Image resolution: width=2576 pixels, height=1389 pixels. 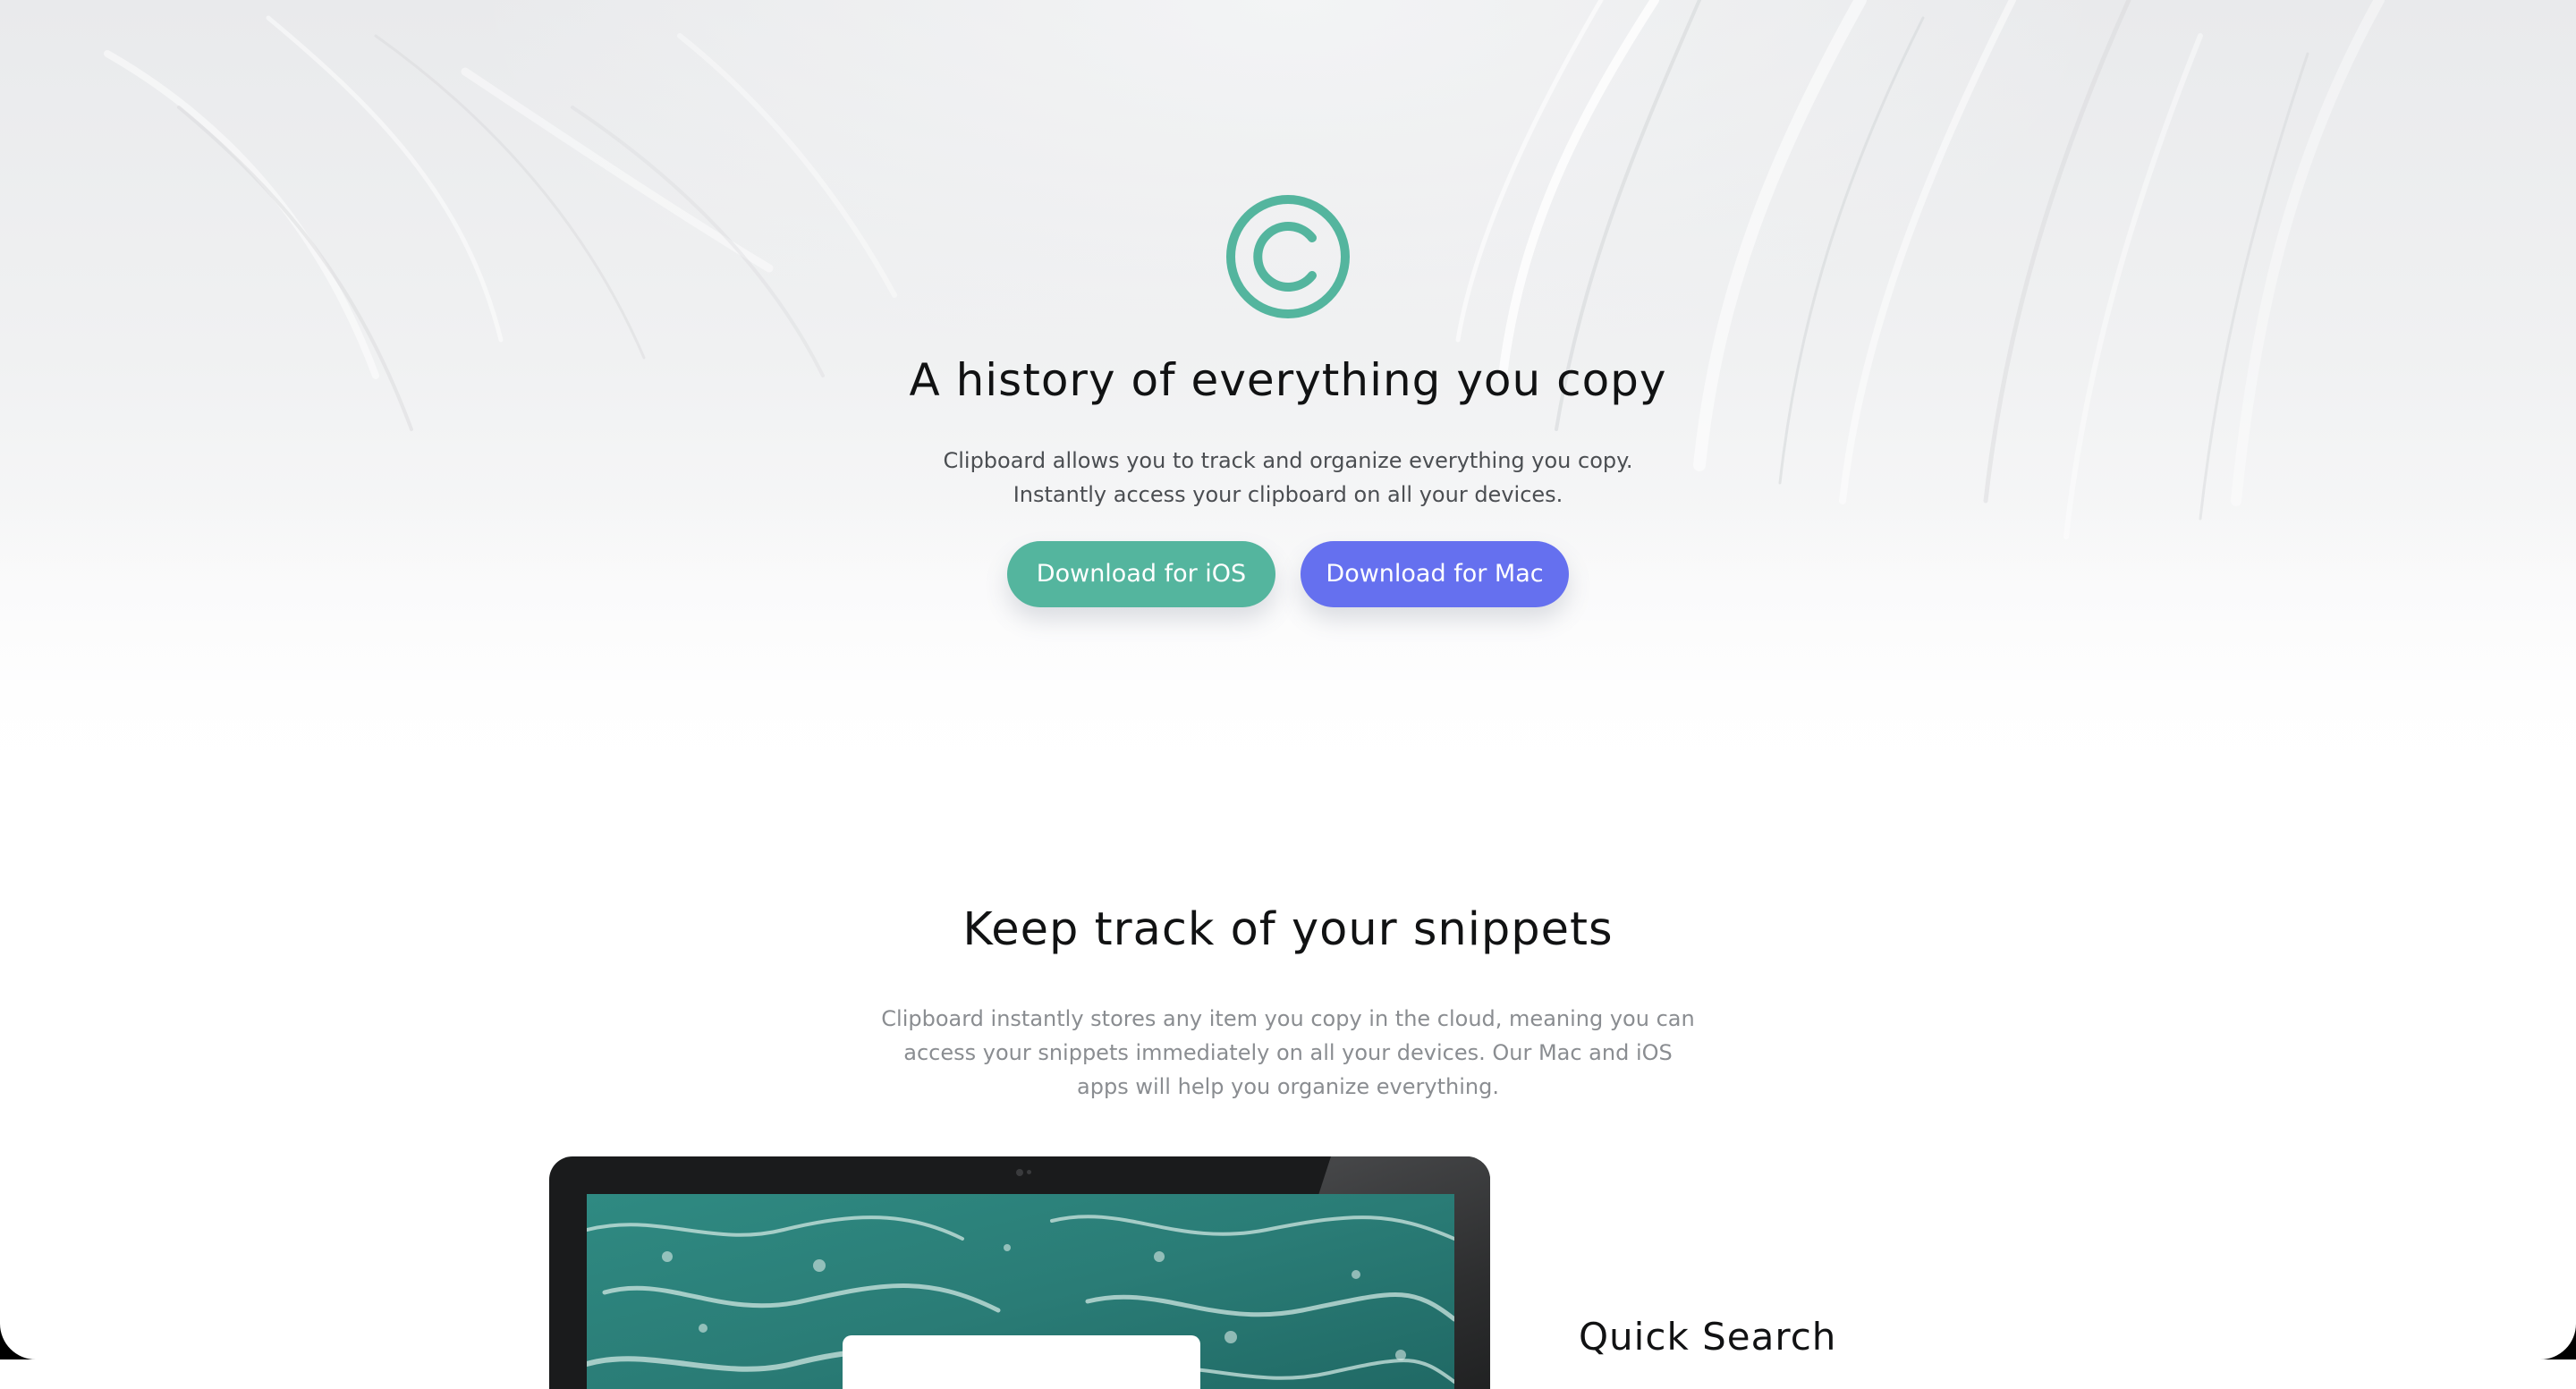 What do you see at coordinates (1019, 1272) in the screenshot?
I see `imac-device-mockup` at bounding box center [1019, 1272].